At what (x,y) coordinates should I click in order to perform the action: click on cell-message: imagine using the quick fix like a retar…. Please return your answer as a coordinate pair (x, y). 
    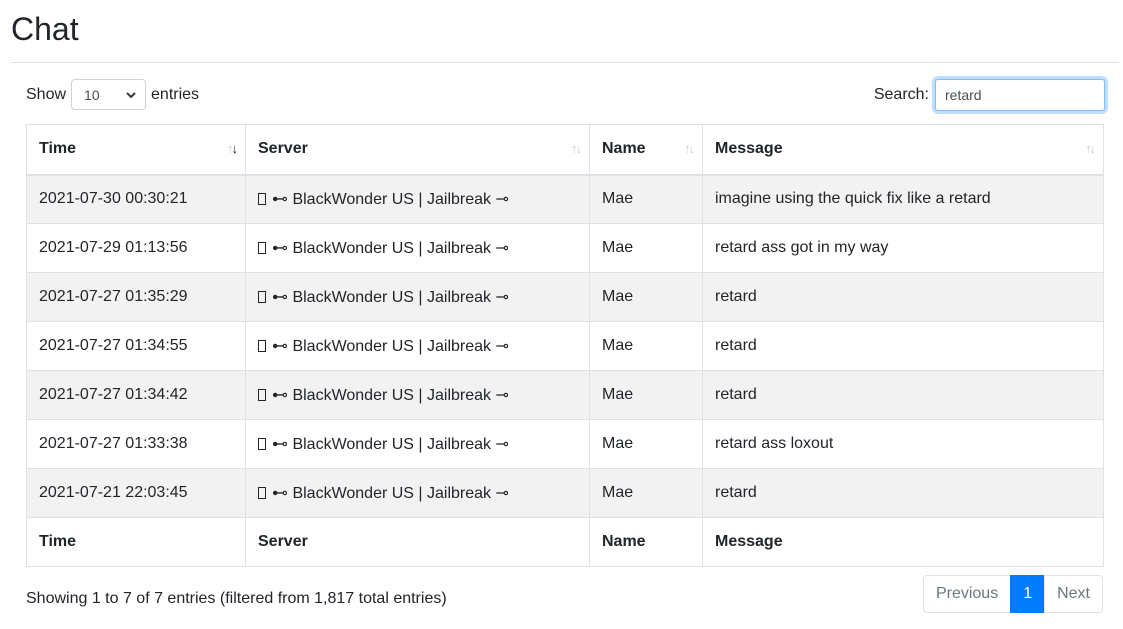
    Looking at the image, I should click on (903, 199).